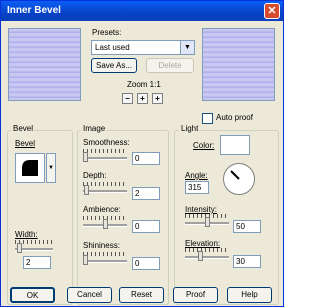  Describe the element at coordinates (34, 247) in the screenshot. I see `width-slider` at that location.